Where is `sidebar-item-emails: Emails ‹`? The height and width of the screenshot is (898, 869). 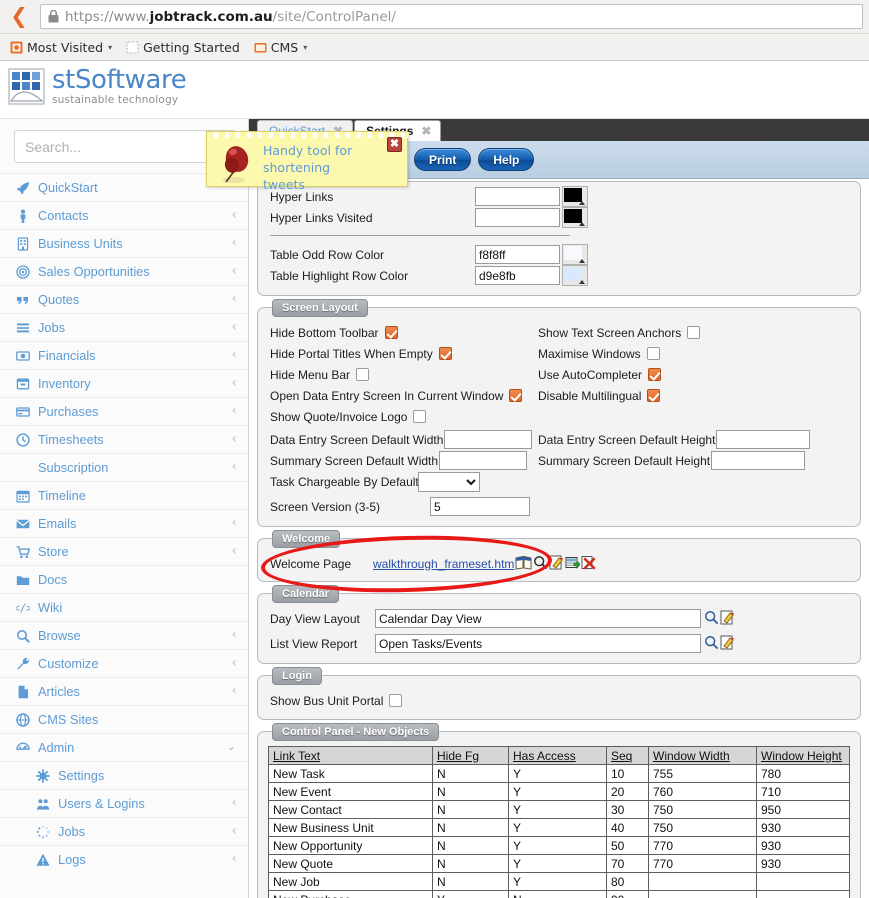
sidebar-item-emails: Emails ‹ is located at coordinates (124, 523).